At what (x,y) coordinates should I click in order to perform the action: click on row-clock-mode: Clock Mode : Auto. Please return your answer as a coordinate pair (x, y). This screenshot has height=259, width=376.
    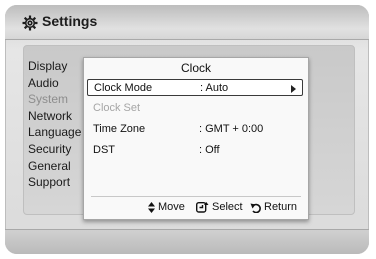
    Looking at the image, I should click on (195, 87).